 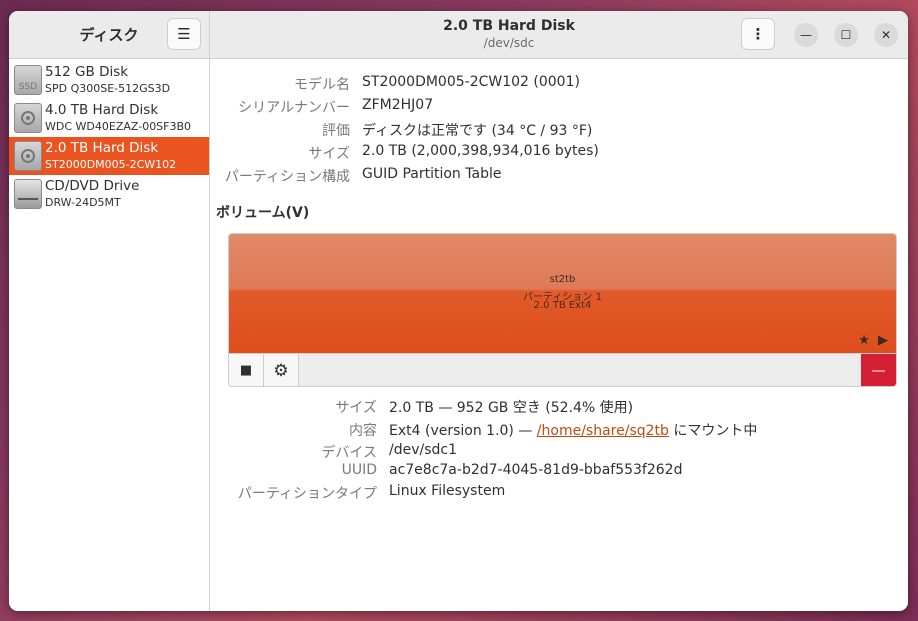 What do you see at coordinates (458, 35) in the screenshot?
I see `header-bar: ディスク ☰ 2.0 TB Hard Disk /dev/sdc ⋮ — ☐ ✕` at bounding box center [458, 35].